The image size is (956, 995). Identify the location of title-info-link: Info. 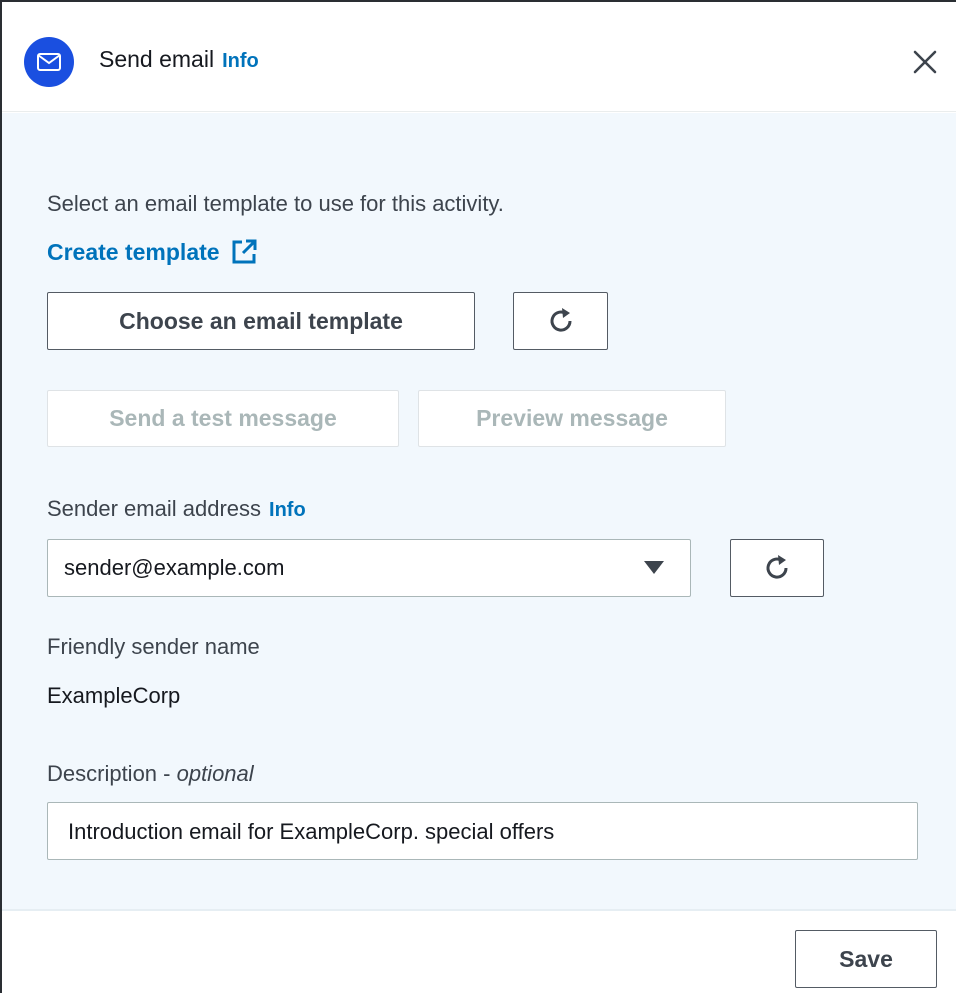
(240, 61).